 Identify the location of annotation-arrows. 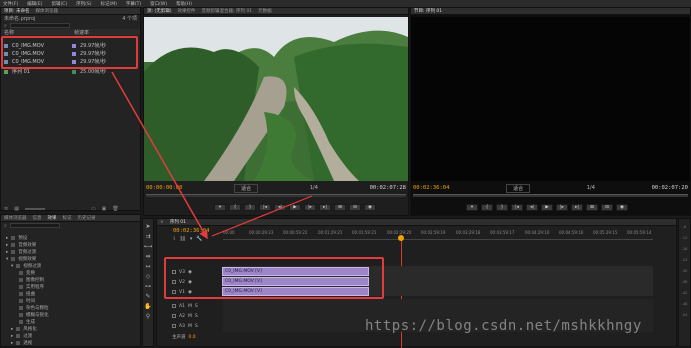
(212, 155).